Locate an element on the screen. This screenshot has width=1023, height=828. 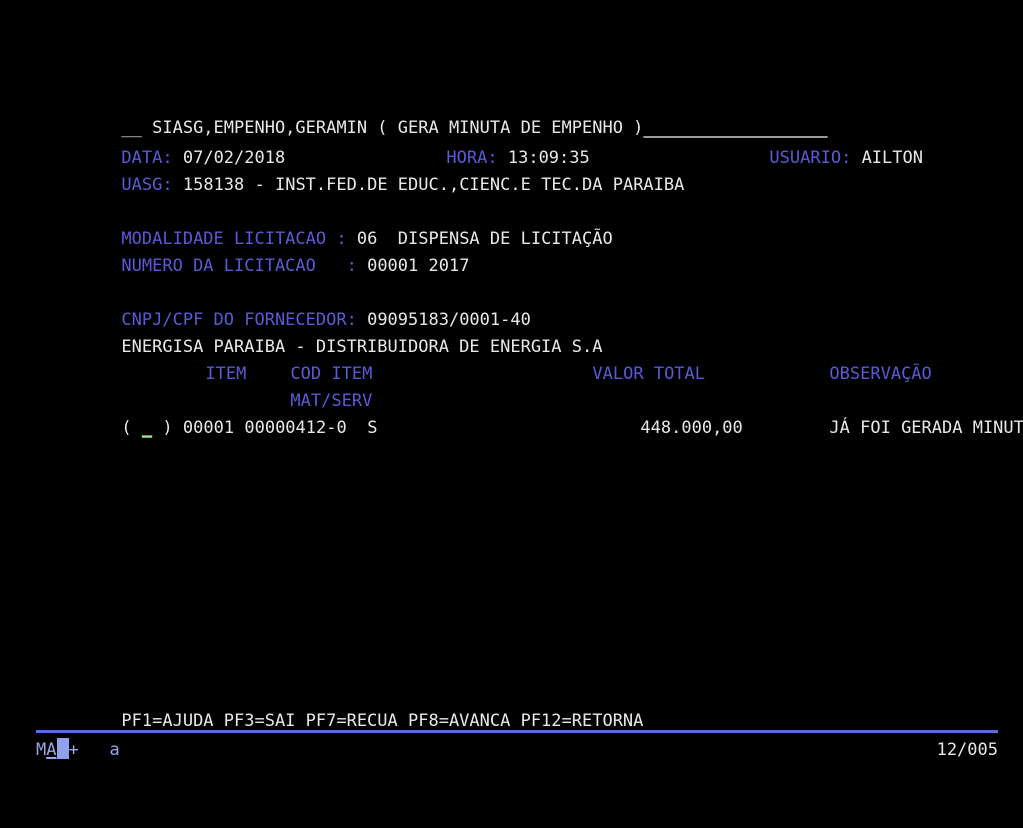
row-item-number: 00001 is located at coordinates (208, 427).